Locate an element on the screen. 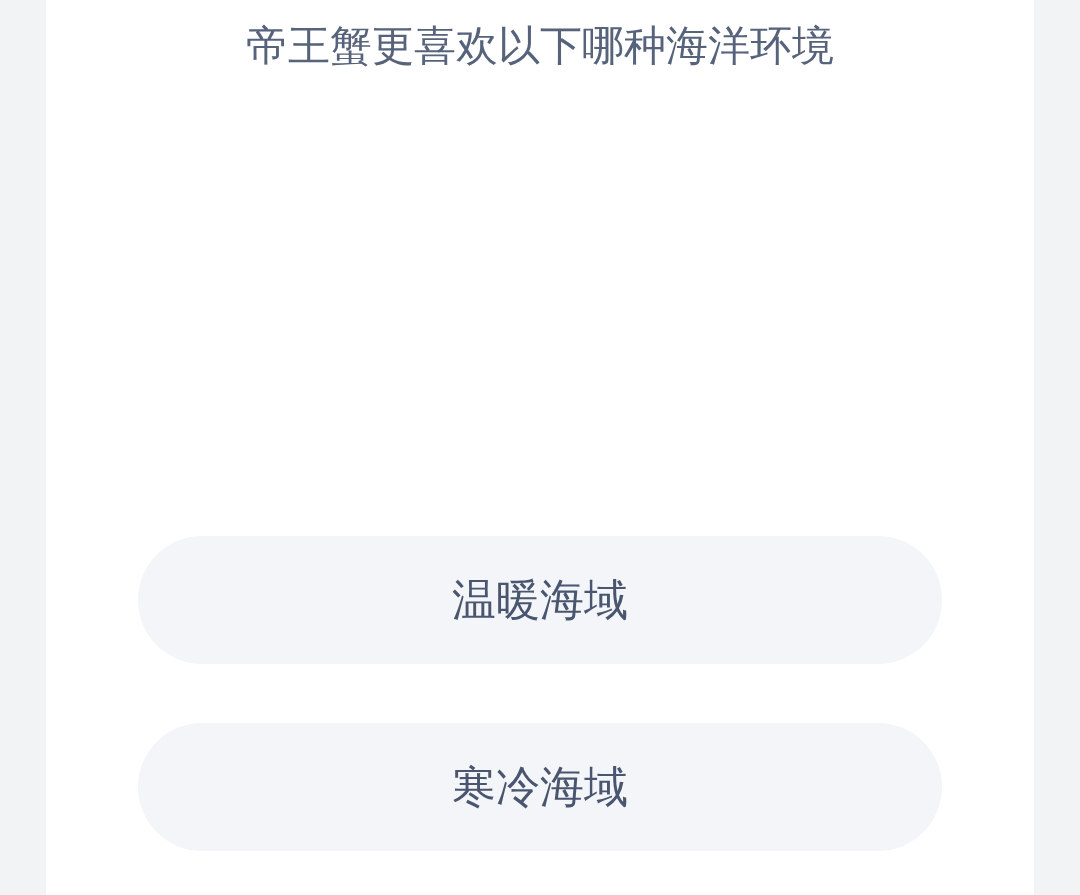 Image resolution: width=1080 pixels, height=895 pixels. answer-option: 寒冷海域 is located at coordinates (540, 787).